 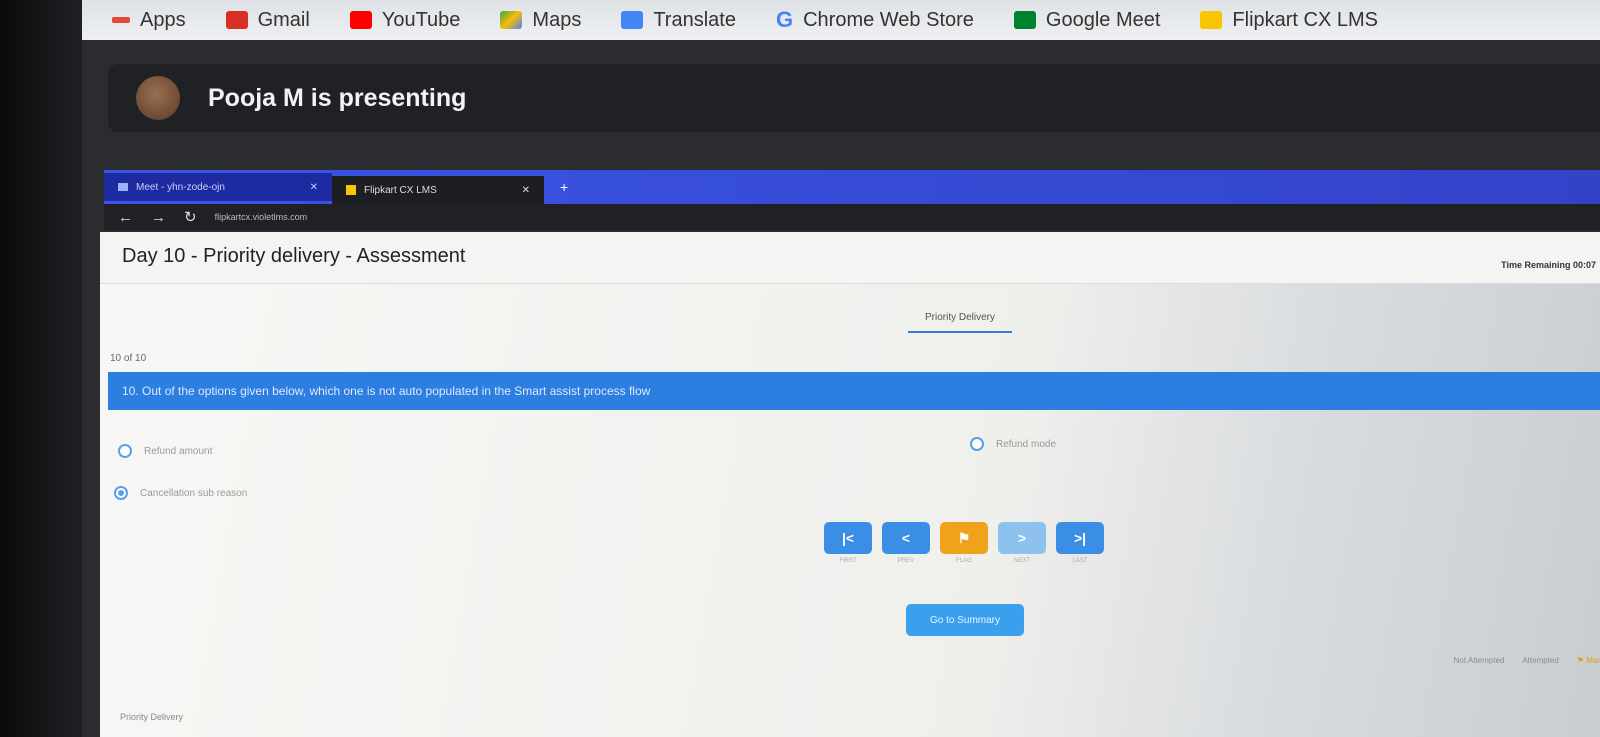 What do you see at coordinates (294, 256) in the screenshot?
I see `page-title: Day 10 - Priority delivery - Assessment` at bounding box center [294, 256].